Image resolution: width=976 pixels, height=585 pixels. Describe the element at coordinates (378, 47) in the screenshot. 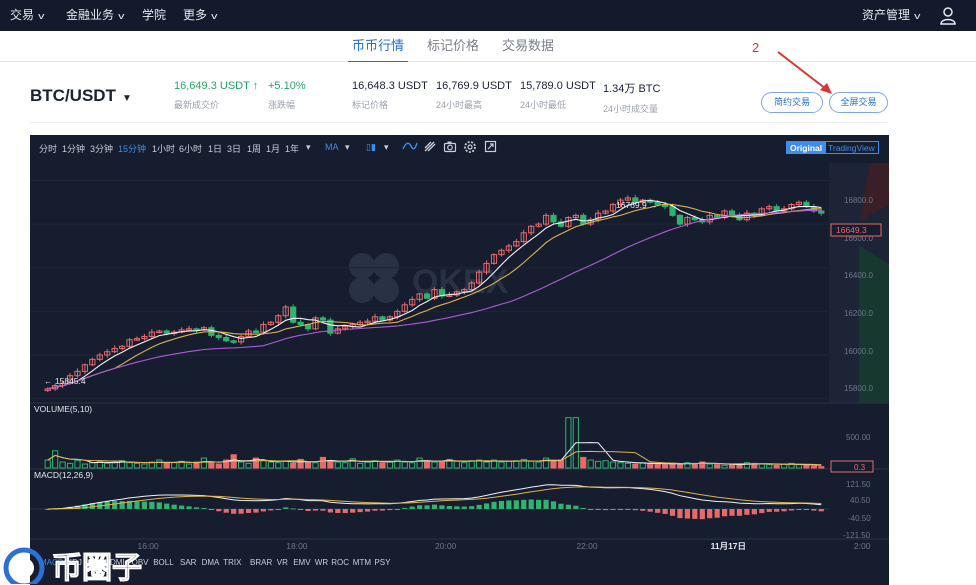

I see `tab-spot-market: 币币行情` at that location.